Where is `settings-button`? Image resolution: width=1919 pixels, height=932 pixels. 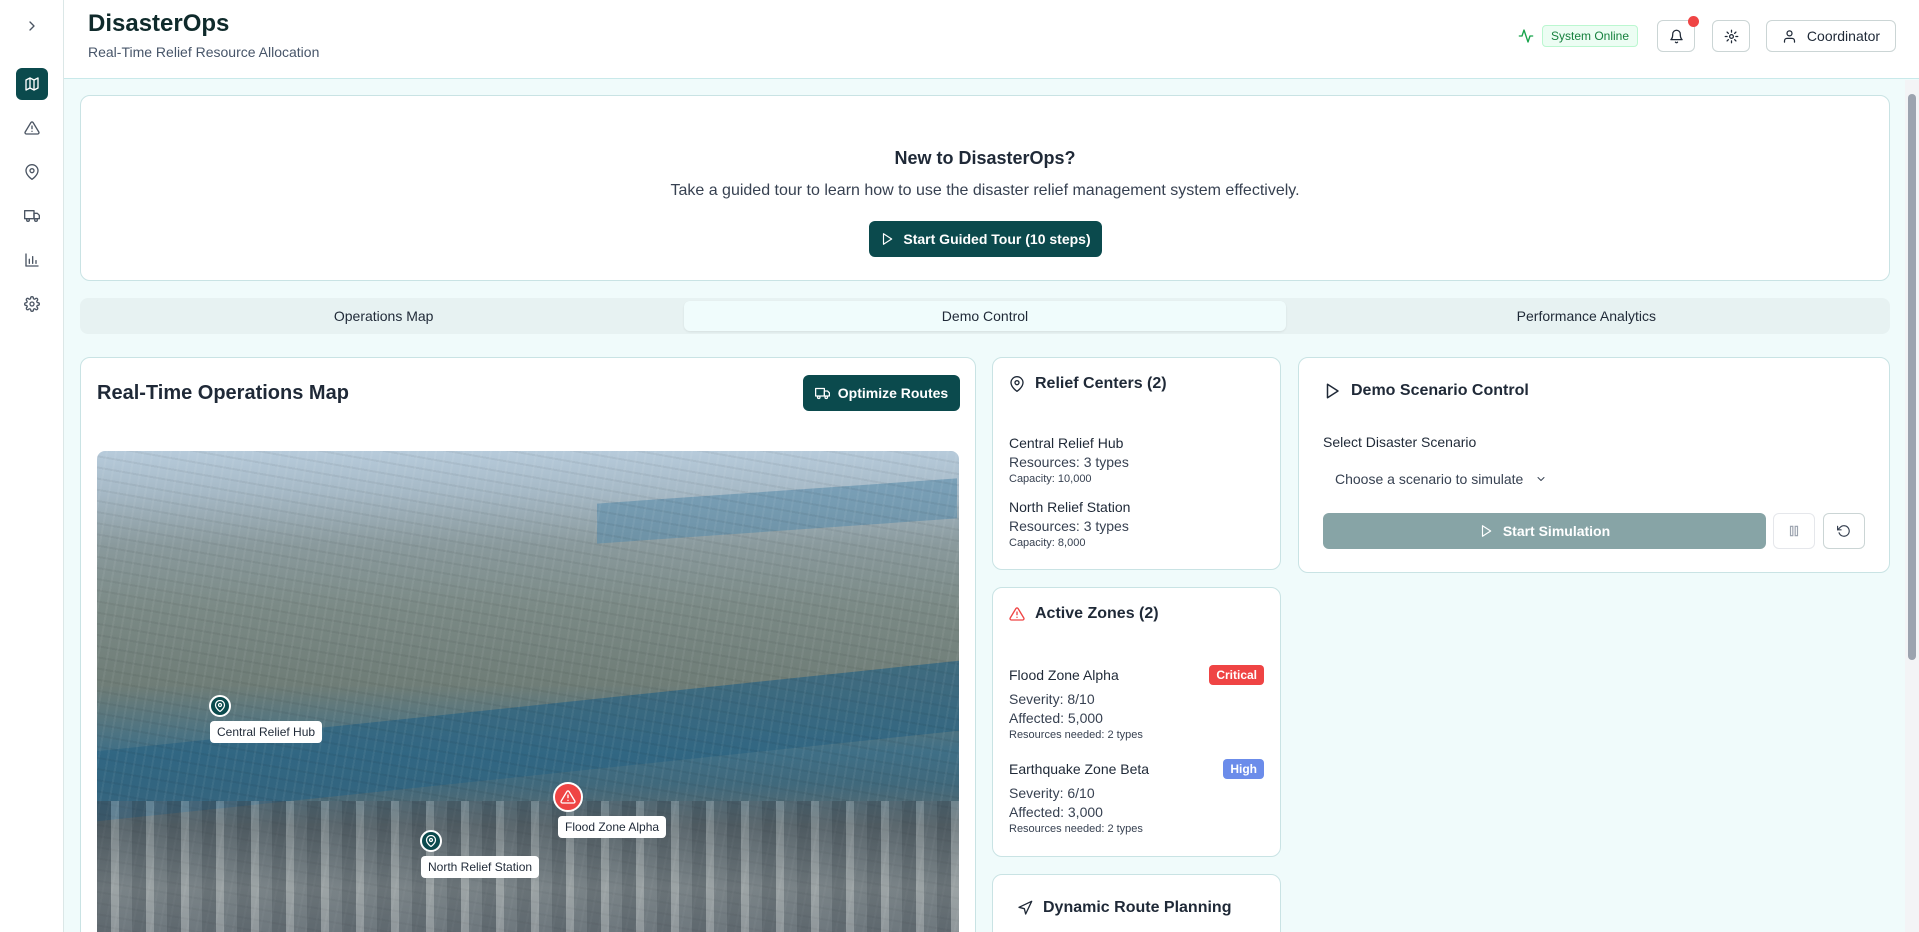
settings-button is located at coordinates (1731, 36).